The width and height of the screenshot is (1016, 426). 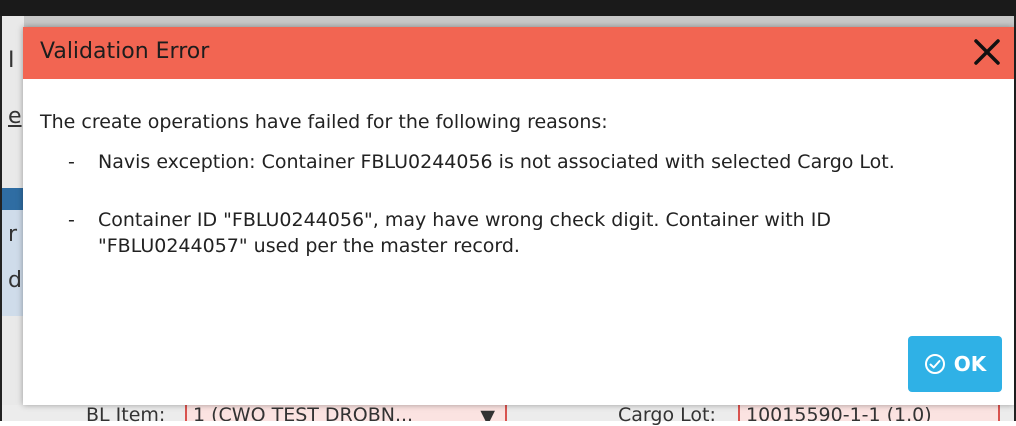 I want to click on background-row-selected, so click(x=13, y=199).